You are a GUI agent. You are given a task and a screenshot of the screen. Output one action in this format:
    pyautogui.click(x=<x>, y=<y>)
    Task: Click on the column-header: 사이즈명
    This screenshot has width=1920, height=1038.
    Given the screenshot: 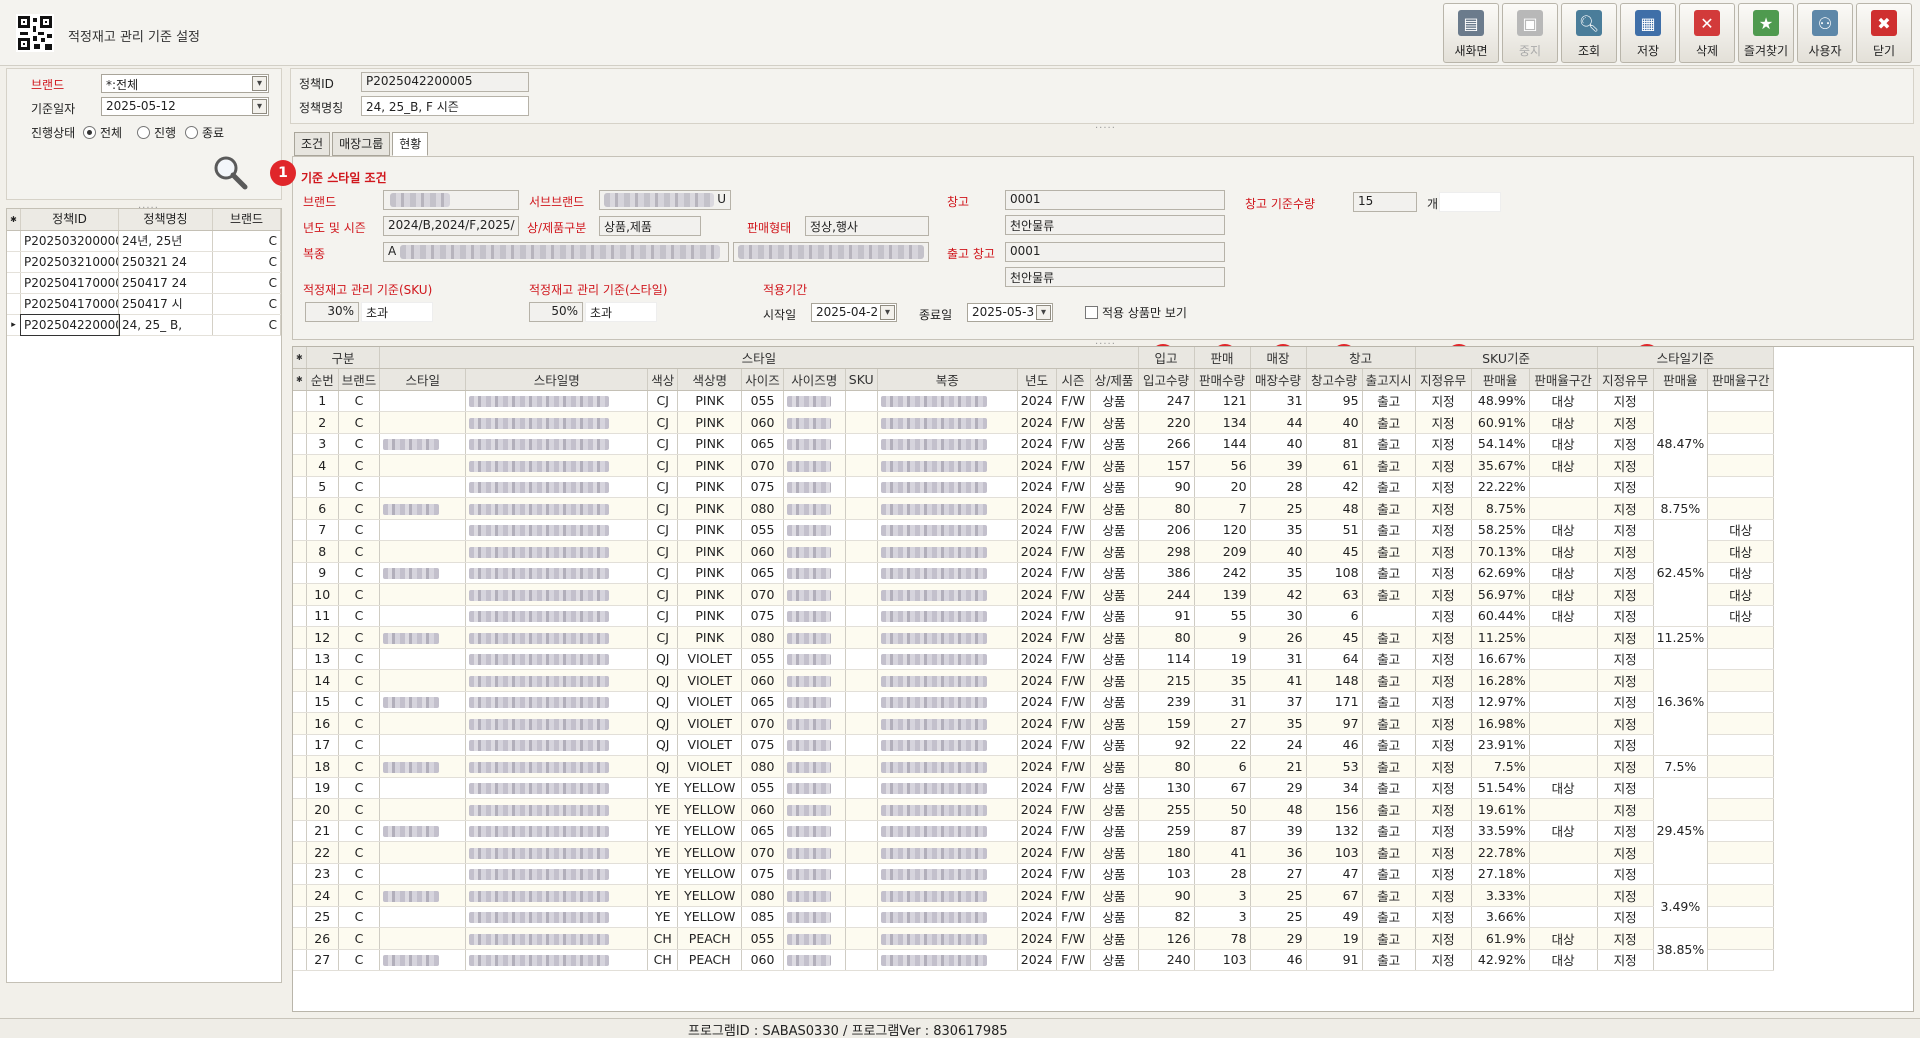 What is the action you would take?
    pyautogui.click(x=814, y=379)
    